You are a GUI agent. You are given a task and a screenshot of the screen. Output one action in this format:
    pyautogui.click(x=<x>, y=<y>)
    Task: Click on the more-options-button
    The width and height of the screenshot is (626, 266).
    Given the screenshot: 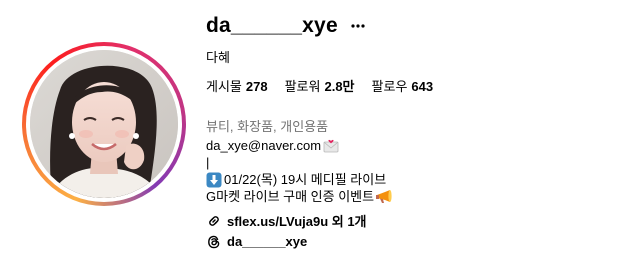 What is the action you would take?
    pyautogui.click(x=358, y=26)
    